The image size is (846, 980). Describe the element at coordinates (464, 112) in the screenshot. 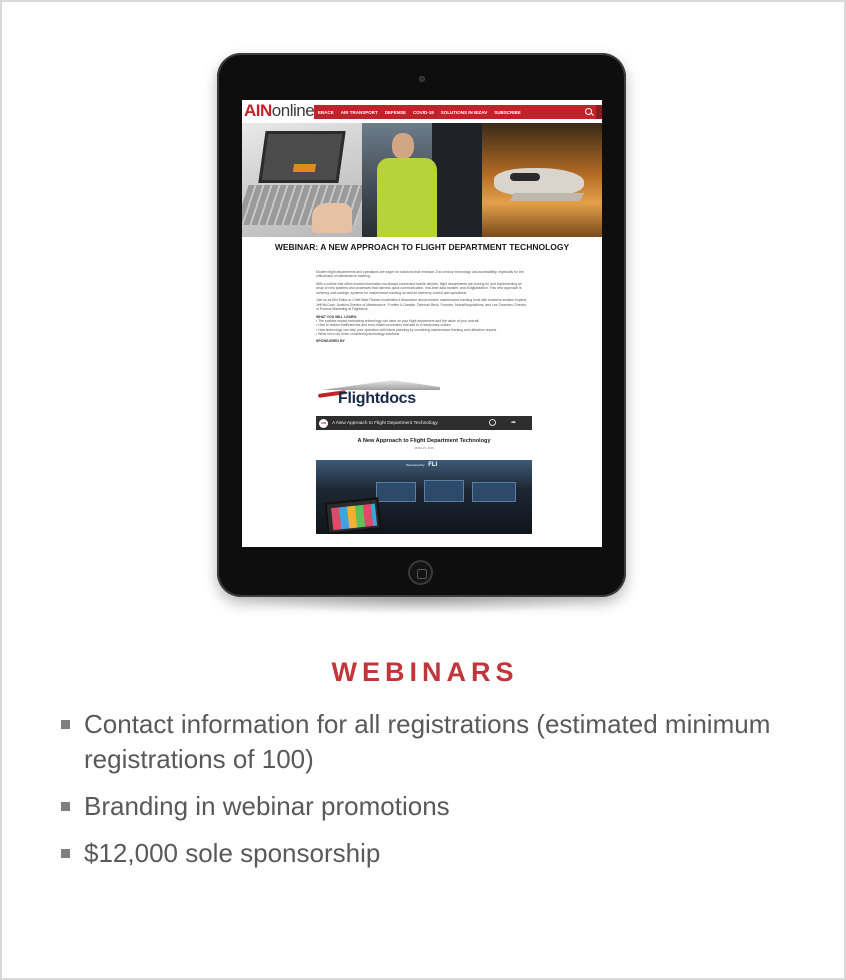

I see `nav-item-solutions: SOLUTIONS IN BIZAV` at that location.